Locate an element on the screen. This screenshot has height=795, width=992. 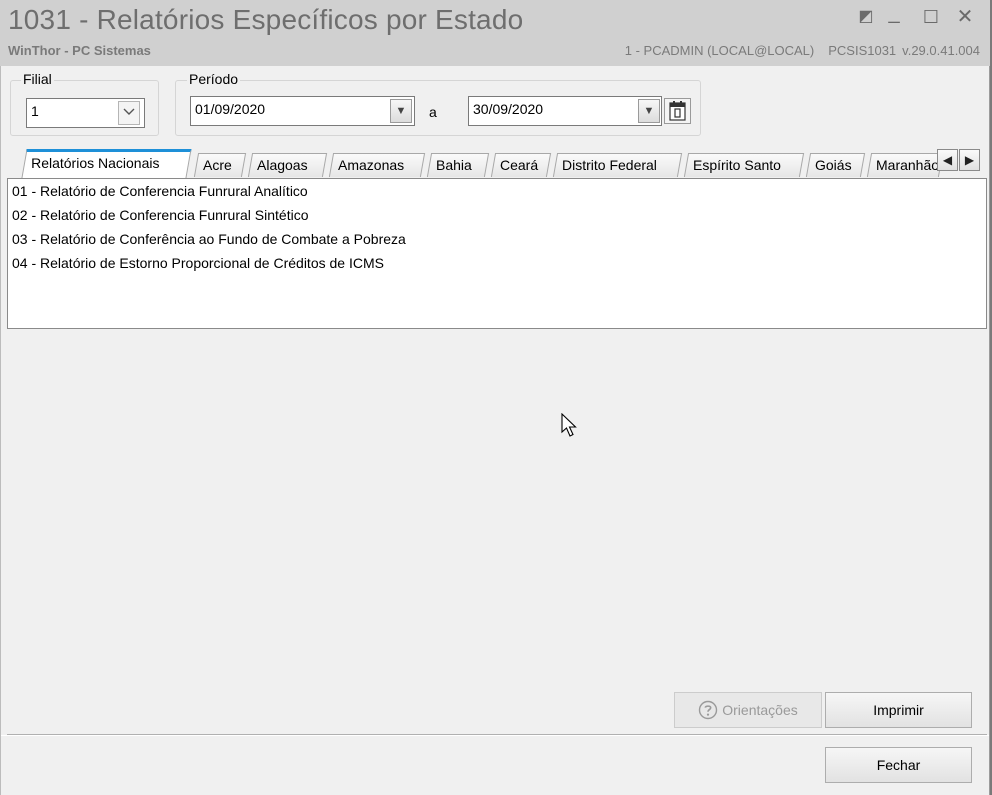
tab-scroll-left-icon: ◀ is located at coordinates (947, 160).